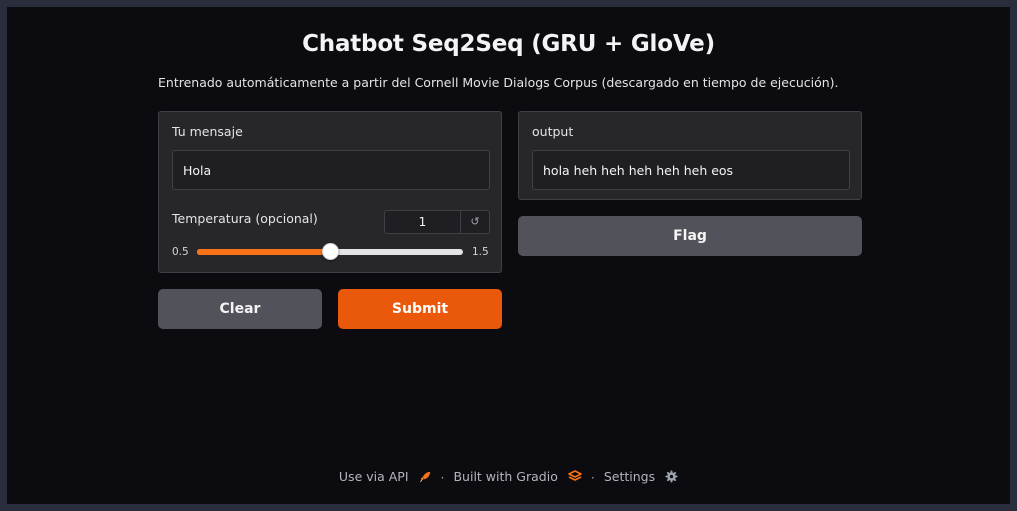 The height and width of the screenshot is (511, 1017). Describe the element at coordinates (691, 170) in the screenshot. I see `output-textbox: hola heh heh heh heh heh eos` at that location.